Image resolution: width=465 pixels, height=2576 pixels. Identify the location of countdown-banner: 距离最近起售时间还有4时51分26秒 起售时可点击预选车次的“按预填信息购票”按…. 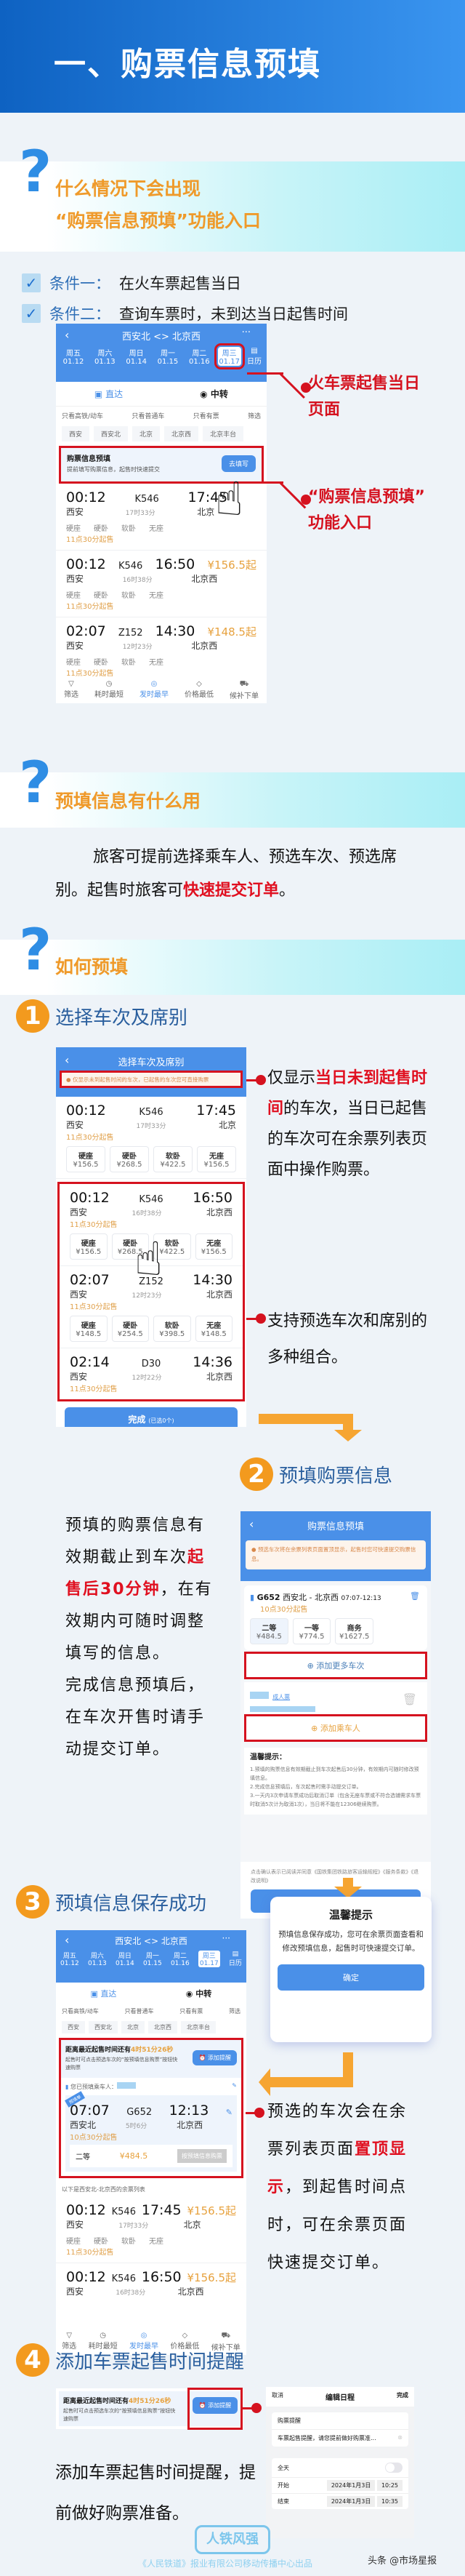
(151, 2059).